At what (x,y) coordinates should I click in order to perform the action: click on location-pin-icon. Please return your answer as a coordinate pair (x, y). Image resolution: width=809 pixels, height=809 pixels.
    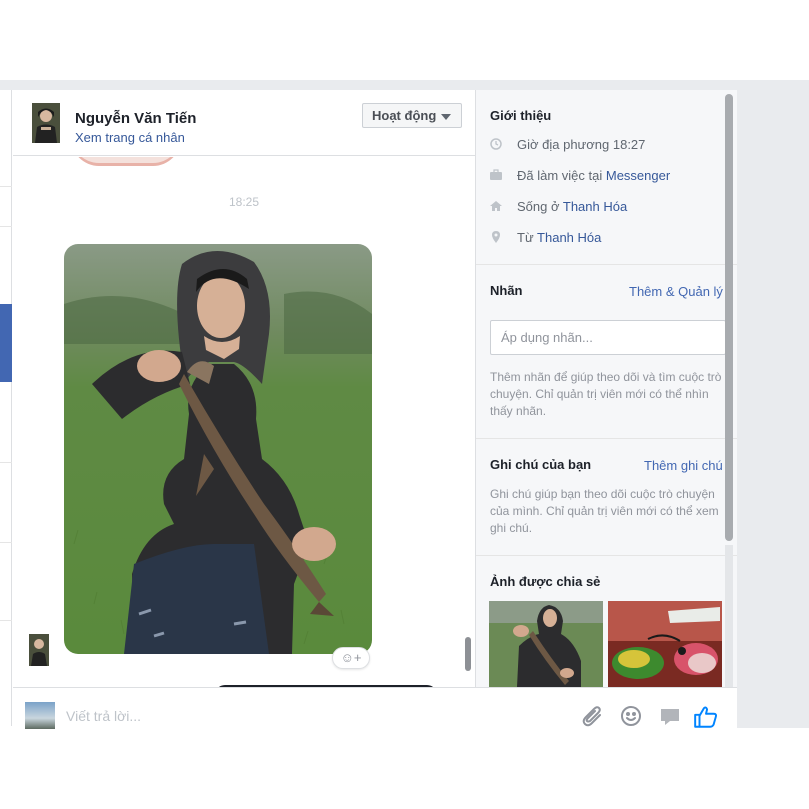
    Looking at the image, I should click on (496, 237).